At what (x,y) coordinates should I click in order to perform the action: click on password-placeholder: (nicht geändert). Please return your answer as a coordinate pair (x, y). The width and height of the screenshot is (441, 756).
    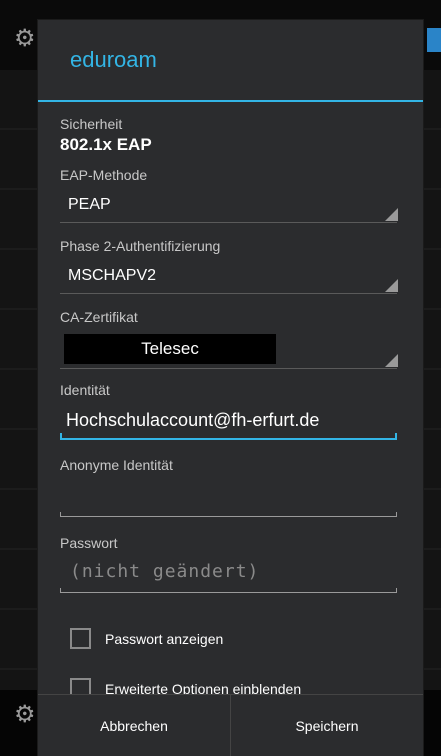
    Looking at the image, I should click on (165, 571).